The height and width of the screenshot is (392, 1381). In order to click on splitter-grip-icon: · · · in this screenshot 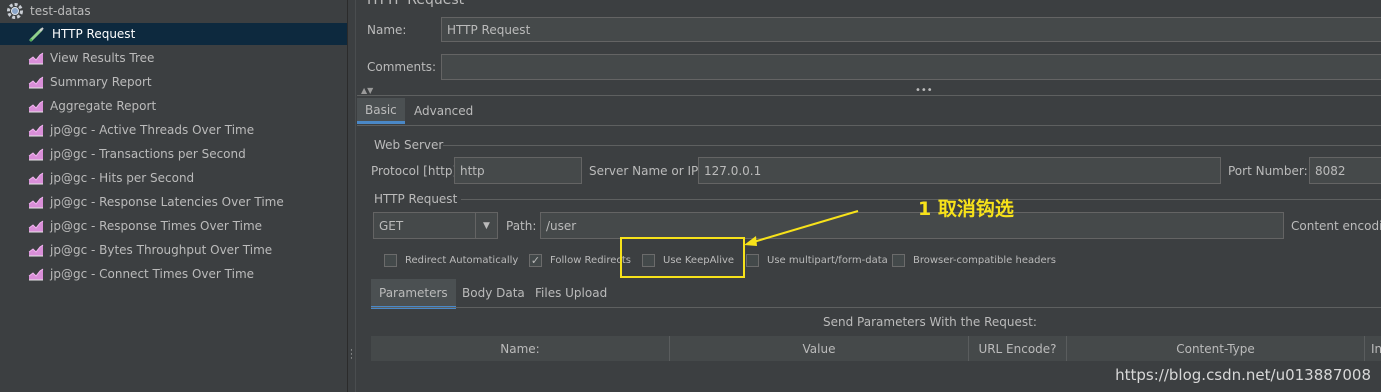, I will do `click(351, 355)`.